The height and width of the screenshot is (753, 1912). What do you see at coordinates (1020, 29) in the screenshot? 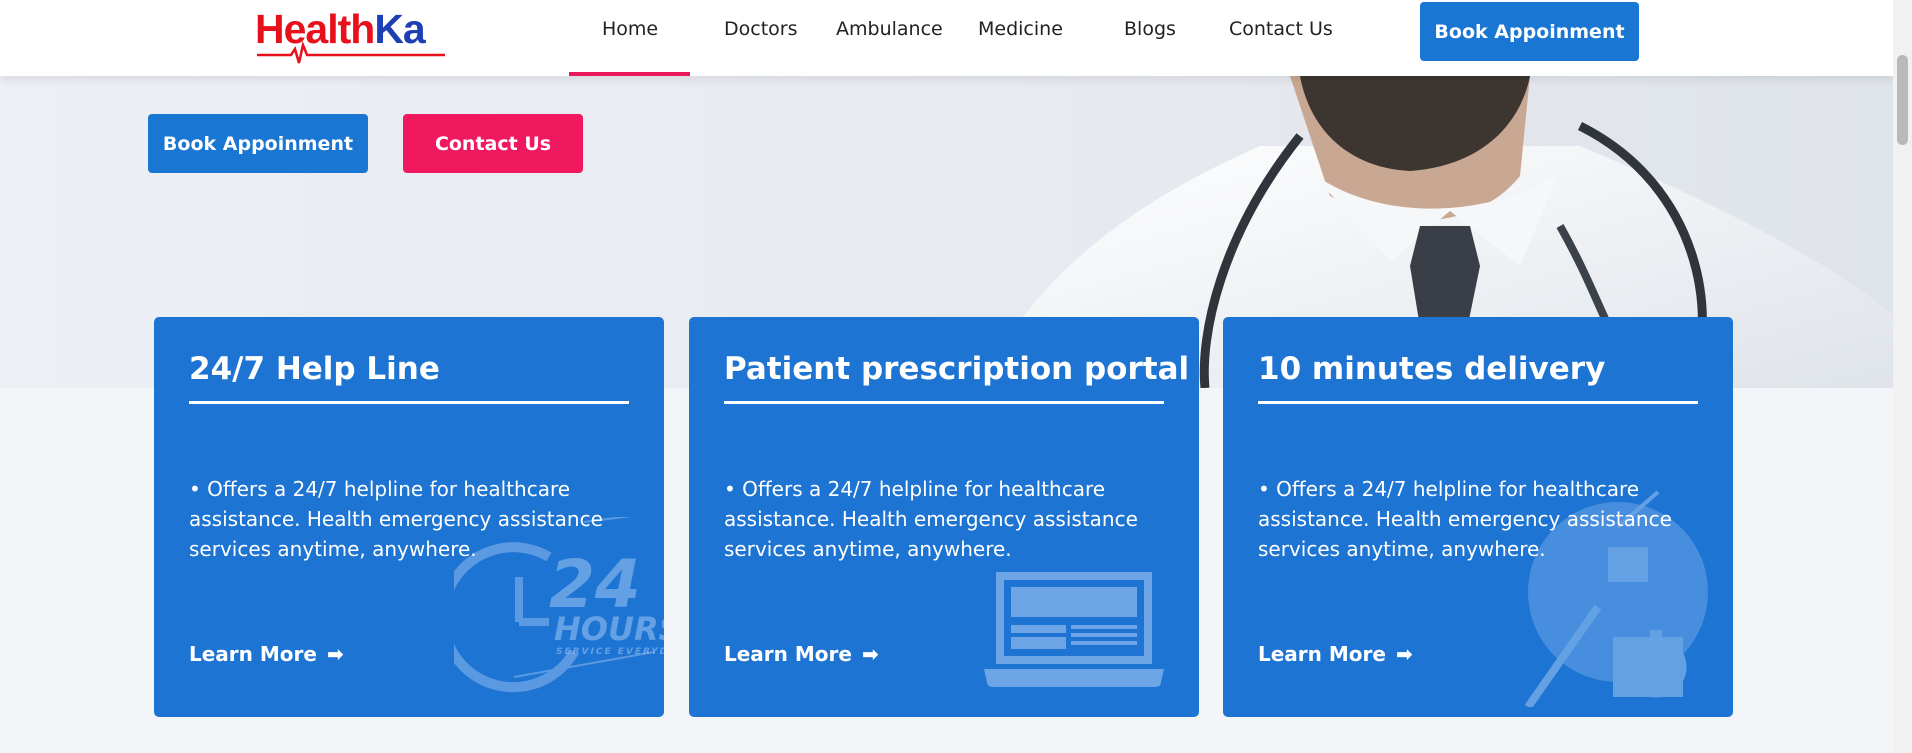
I see `nav-medicine: Medicine` at bounding box center [1020, 29].